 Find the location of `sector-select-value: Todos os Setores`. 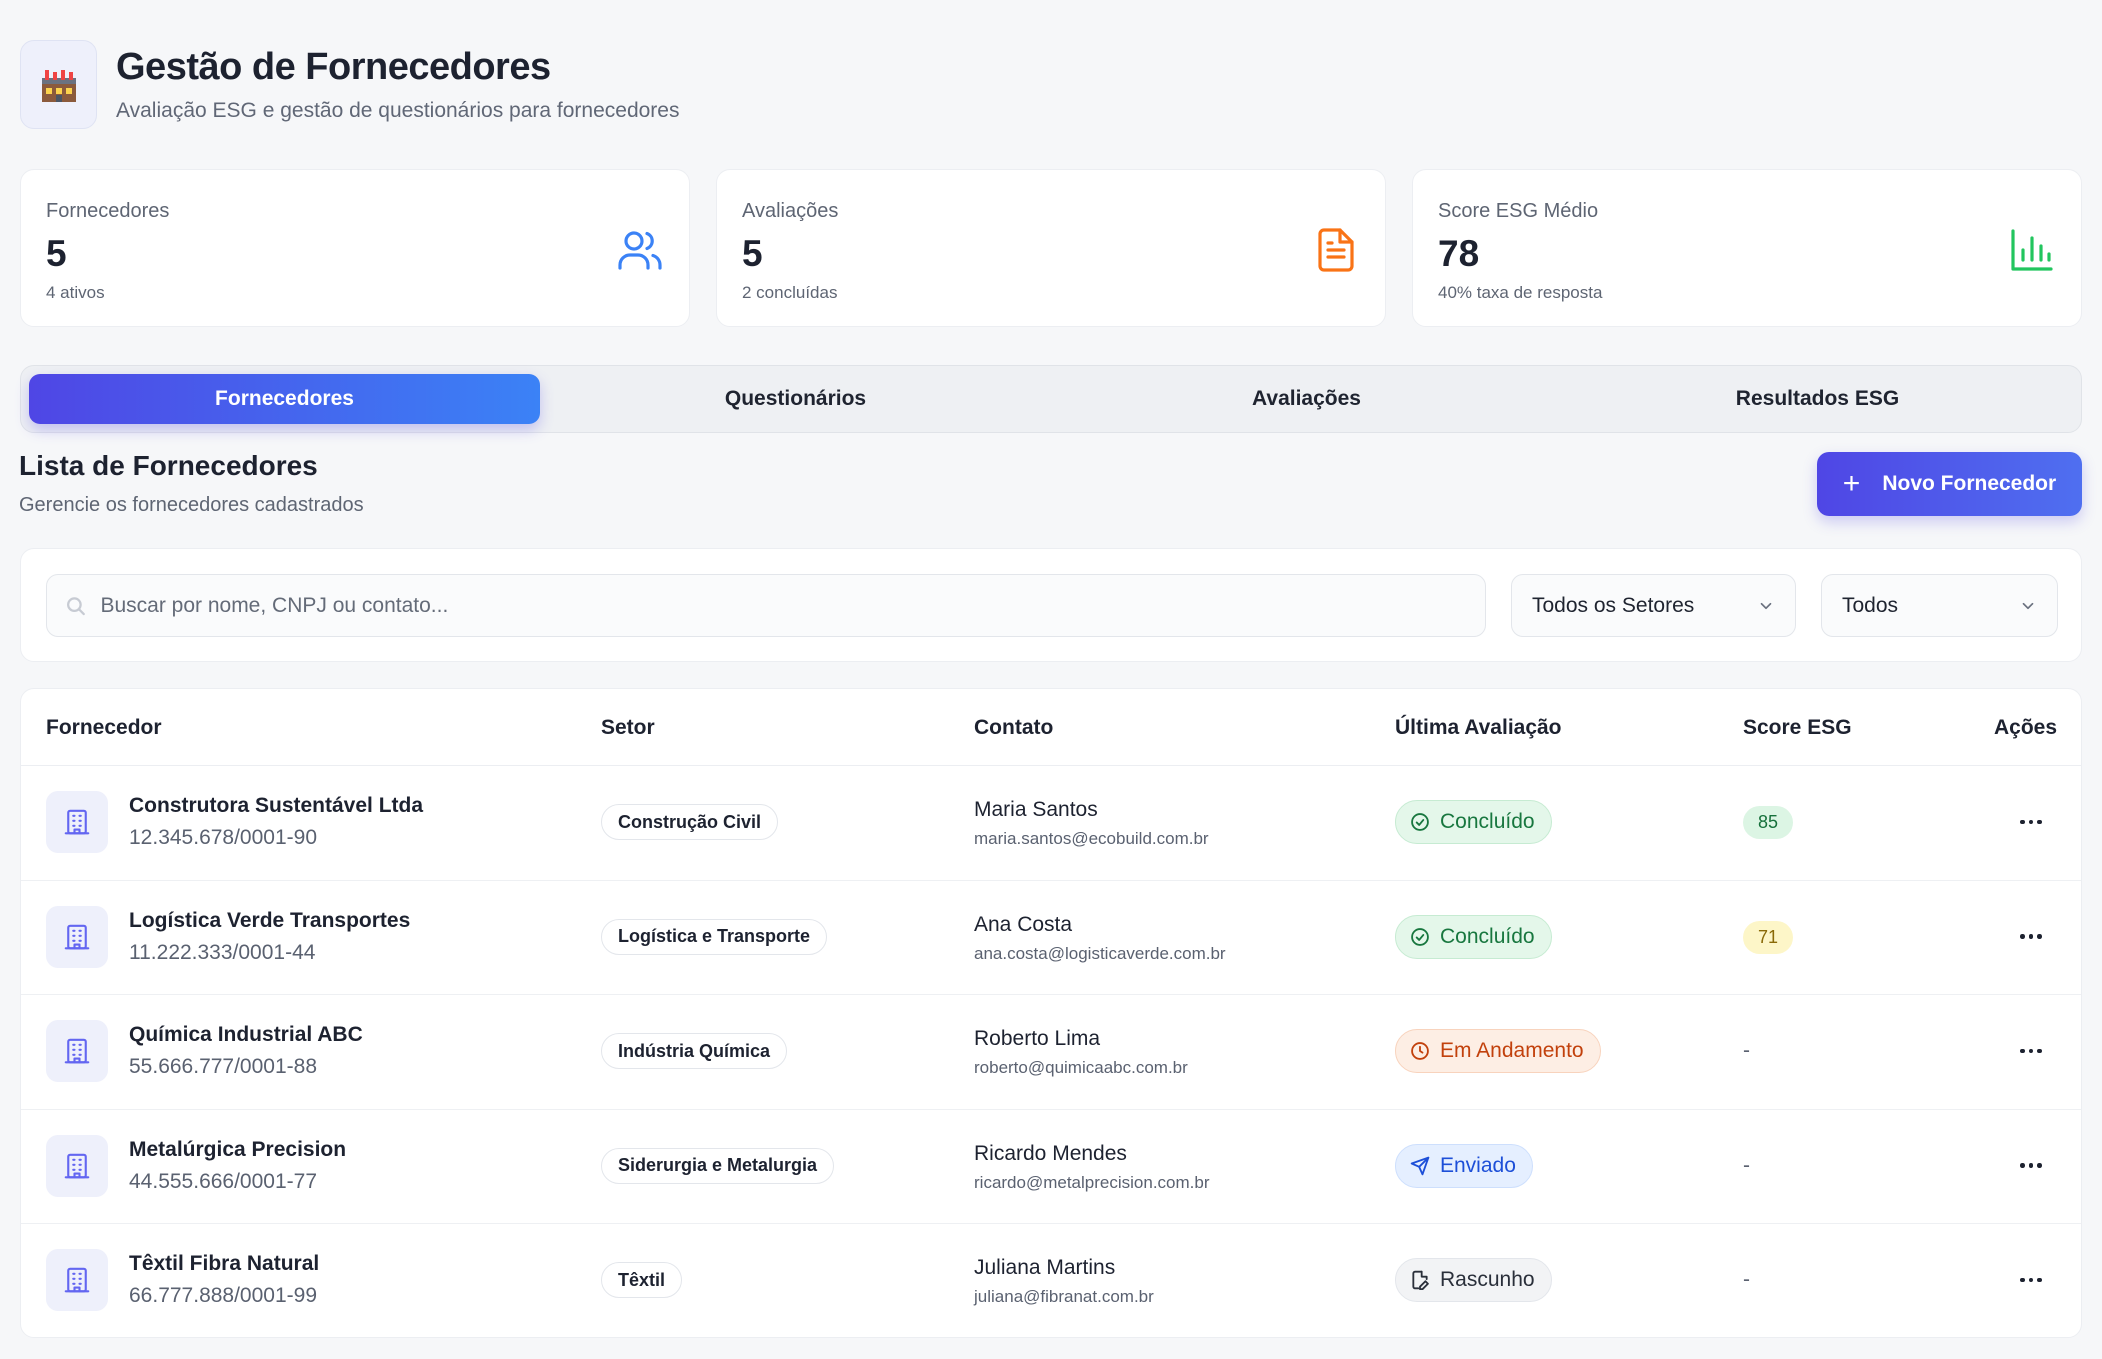

sector-select-value: Todos os Setores is located at coordinates (1613, 605).